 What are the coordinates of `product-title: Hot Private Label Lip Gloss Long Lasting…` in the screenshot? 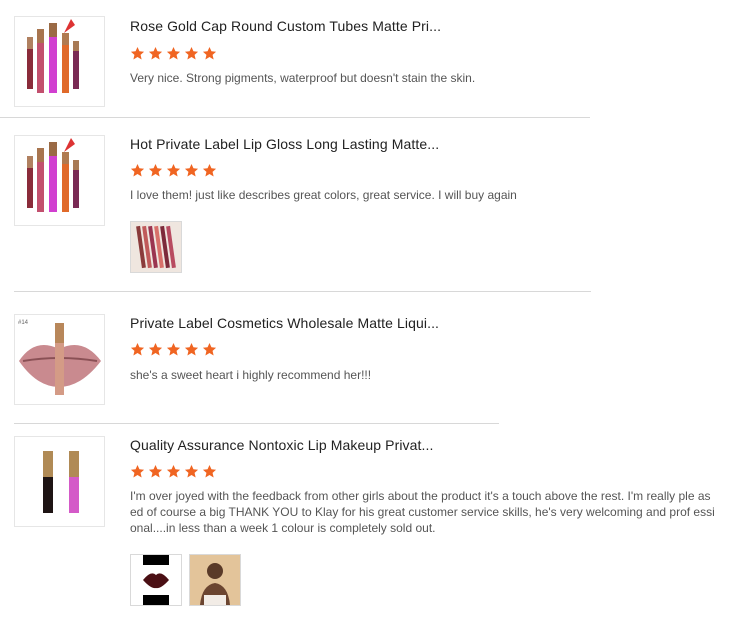 It's located at (284, 144).